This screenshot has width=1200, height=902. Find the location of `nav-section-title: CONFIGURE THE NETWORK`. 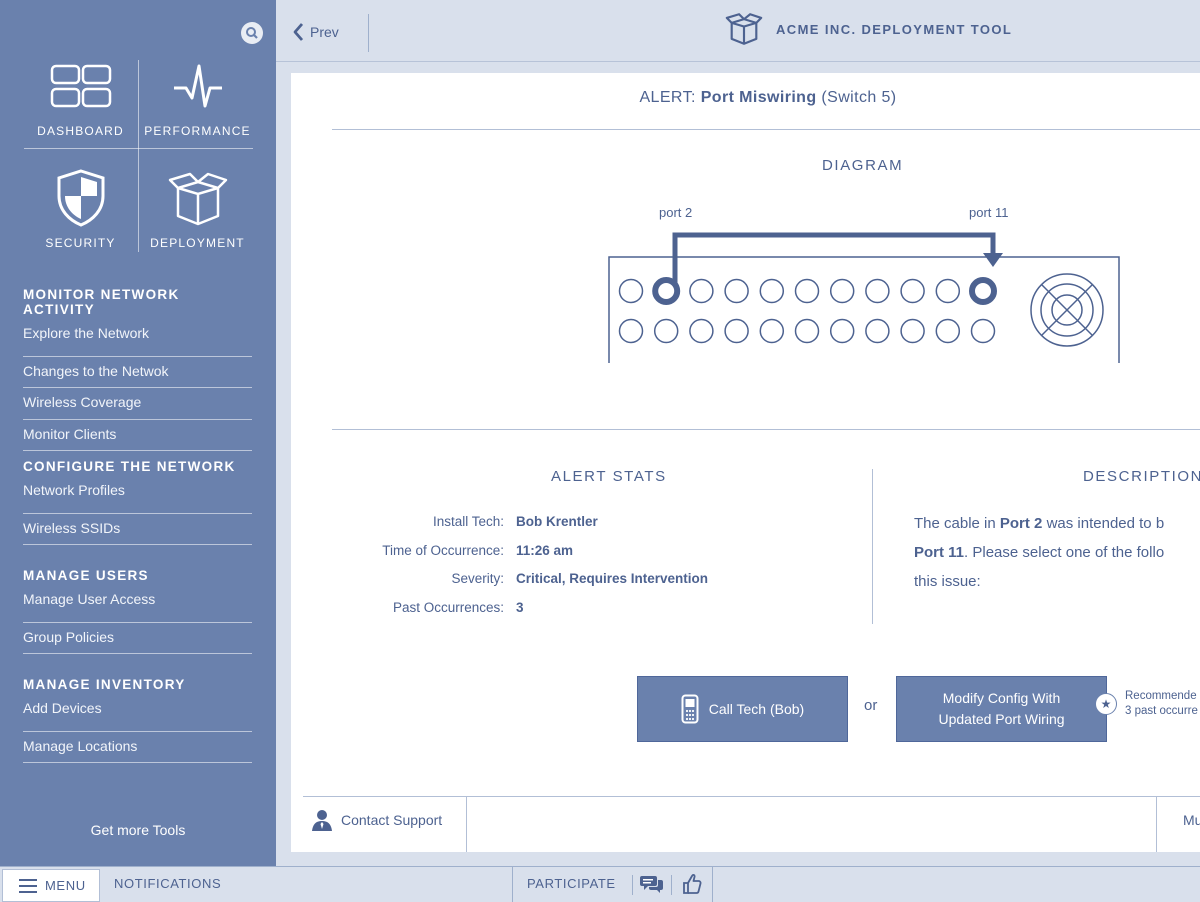

nav-section-title: CONFIGURE THE NETWORK is located at coordinates (129, 466).